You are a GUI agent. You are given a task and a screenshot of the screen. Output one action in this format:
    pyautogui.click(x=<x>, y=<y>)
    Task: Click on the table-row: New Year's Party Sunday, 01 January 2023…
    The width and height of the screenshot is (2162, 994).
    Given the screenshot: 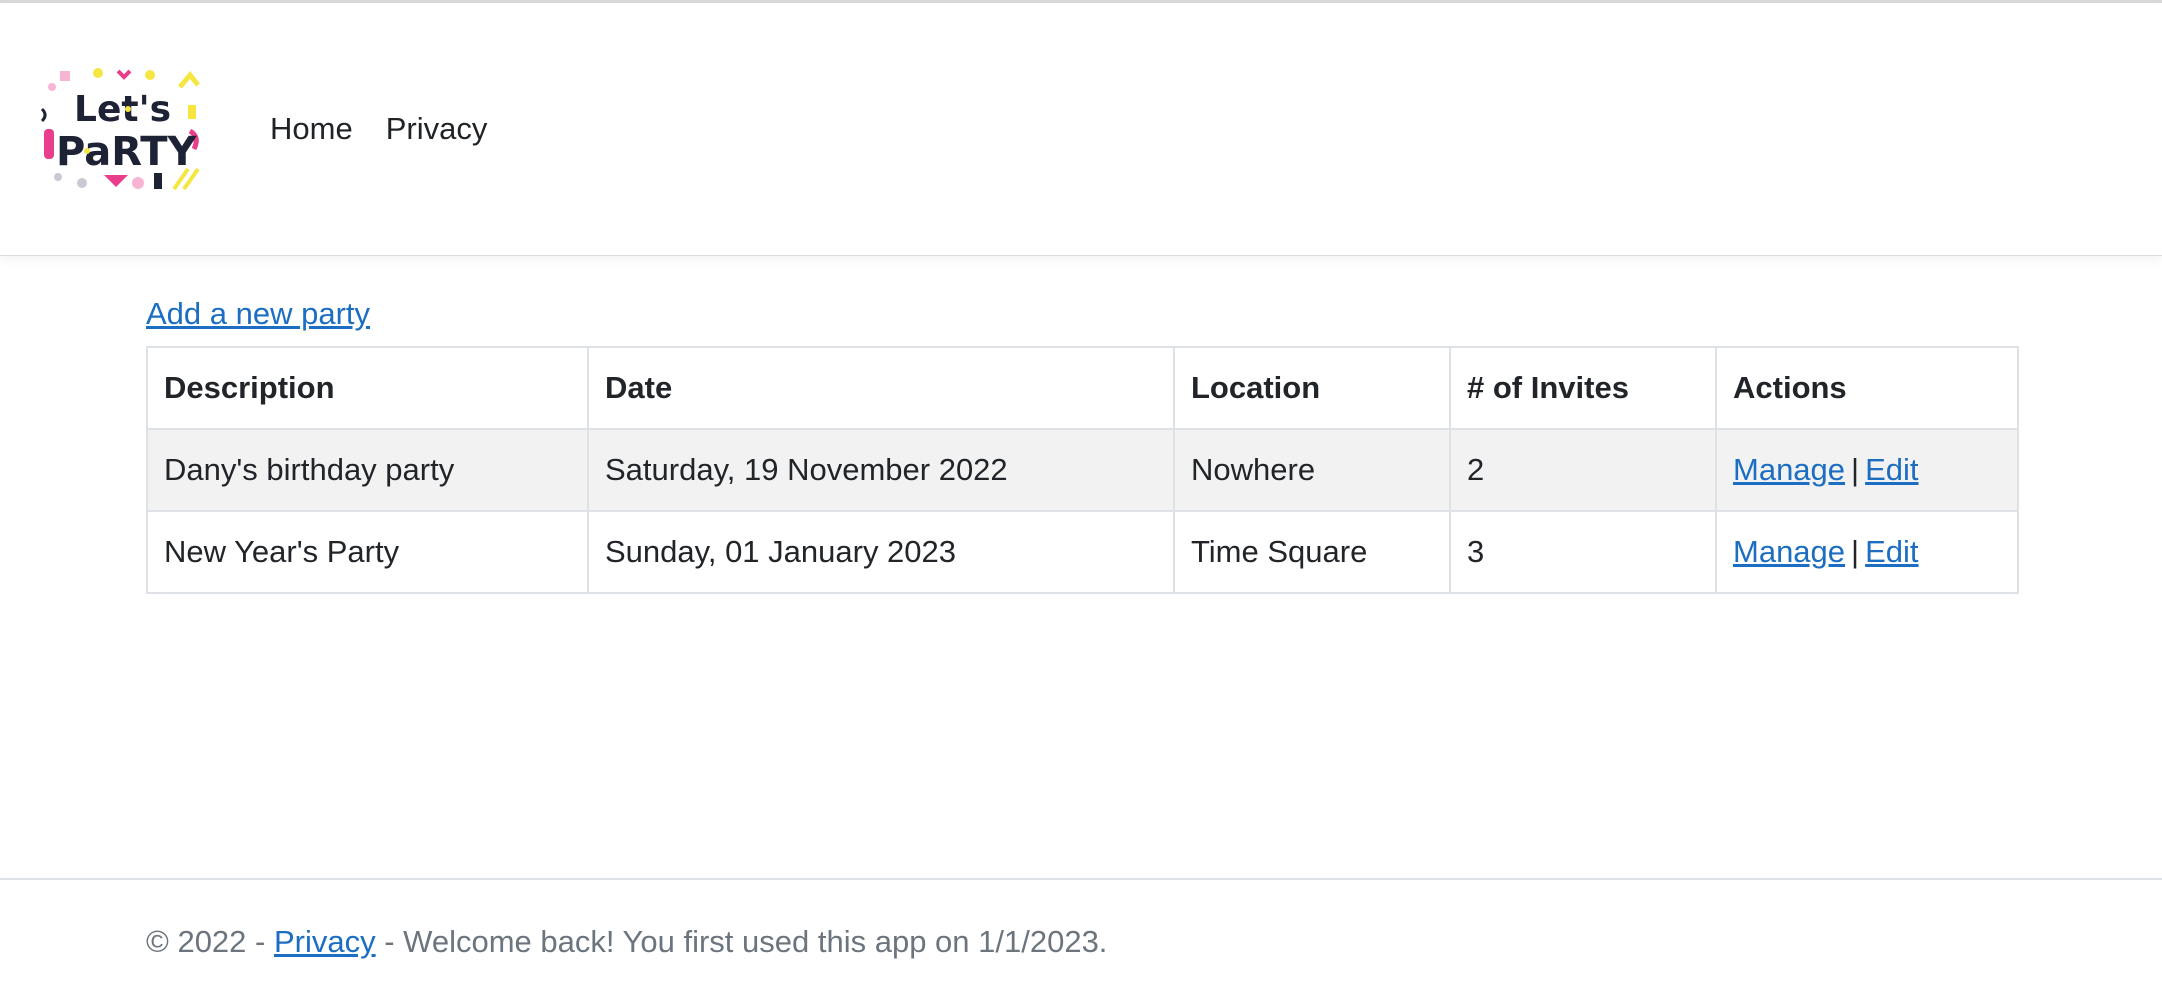 What is the action you would take?
    pyautogui.click(x=1082, y=552)
    